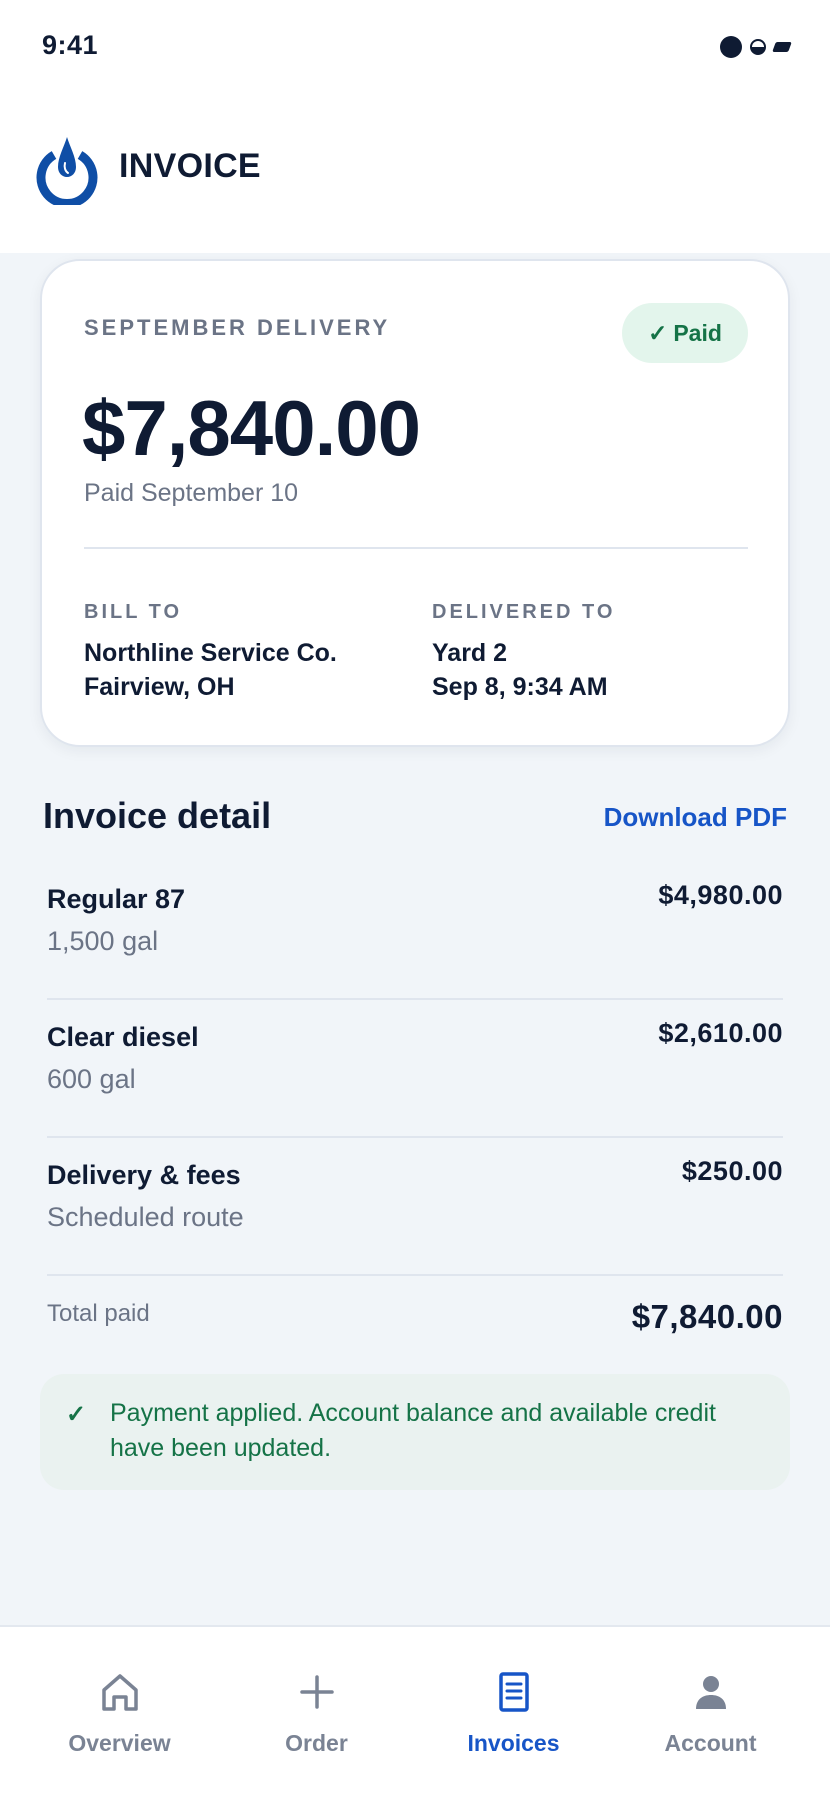 This screenshot has width=830, height=1800. I want to click on system-status-icons, so click(756, 47).